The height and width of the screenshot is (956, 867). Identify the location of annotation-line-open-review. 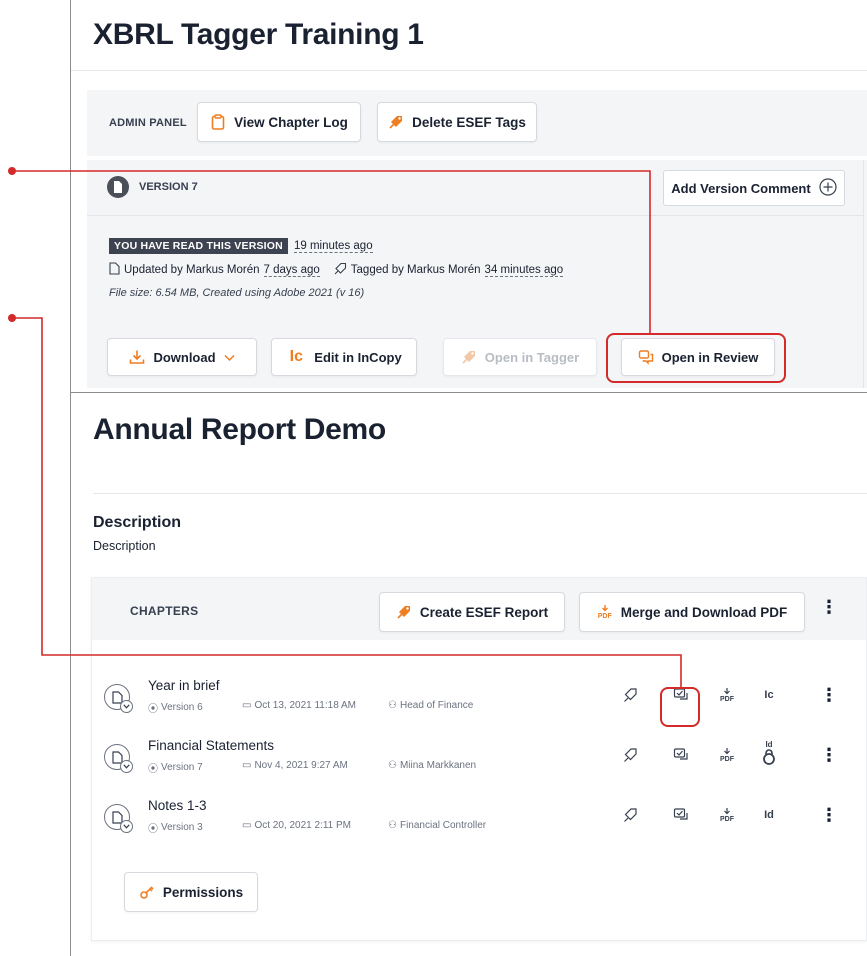
(331, 252).